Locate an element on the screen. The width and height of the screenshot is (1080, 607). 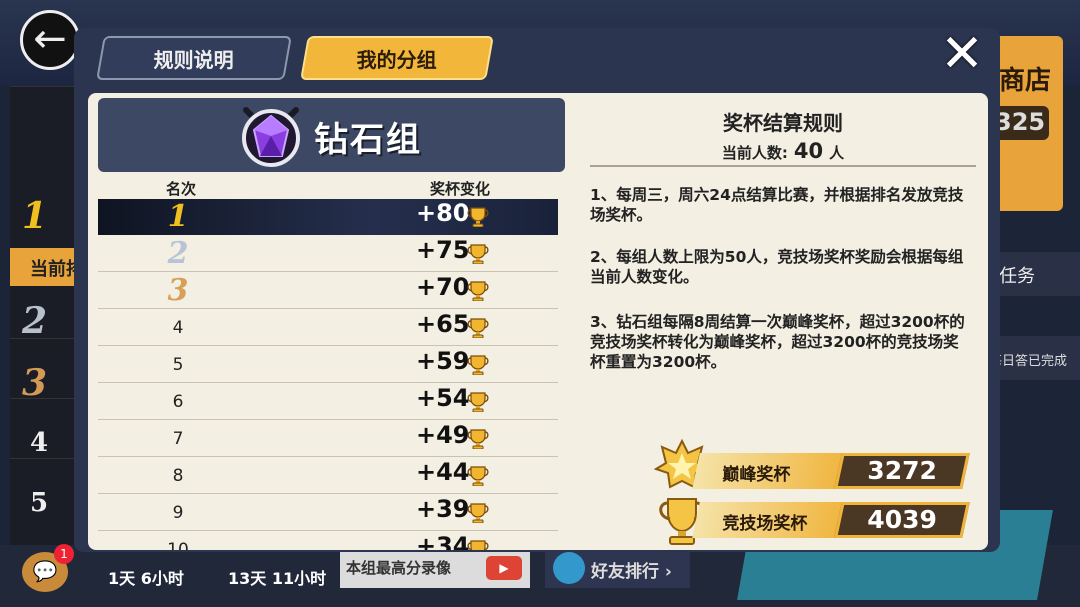
group-header: 钻石组 is located at coordinates (331, 135).